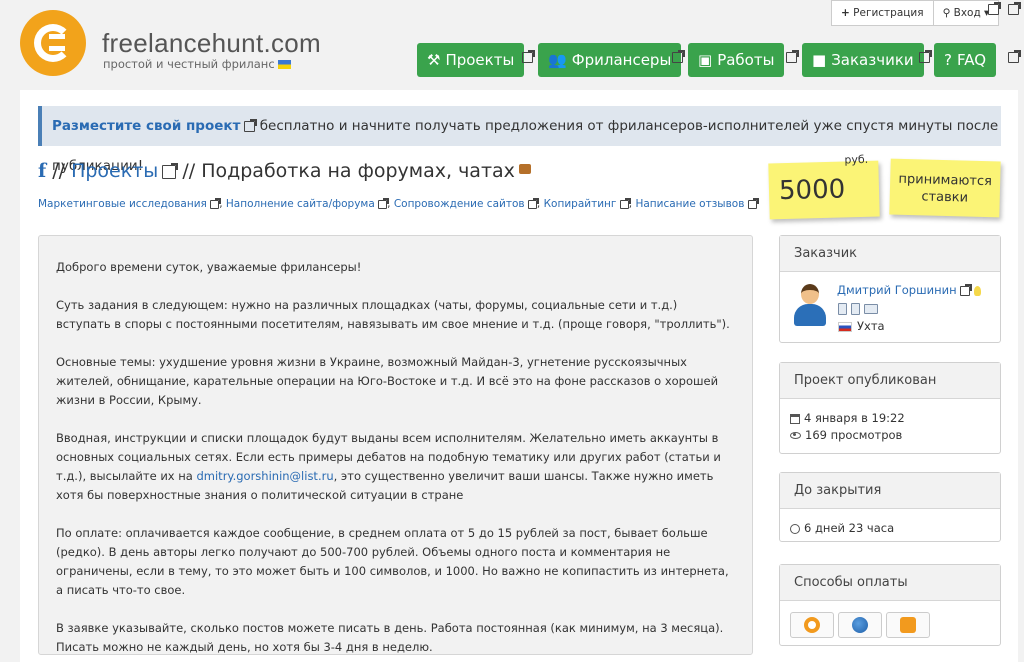  What do you see at coordinates (842, 309) in the screenshot?
I see `document-verified-icon` at bounding box center [842, 309].